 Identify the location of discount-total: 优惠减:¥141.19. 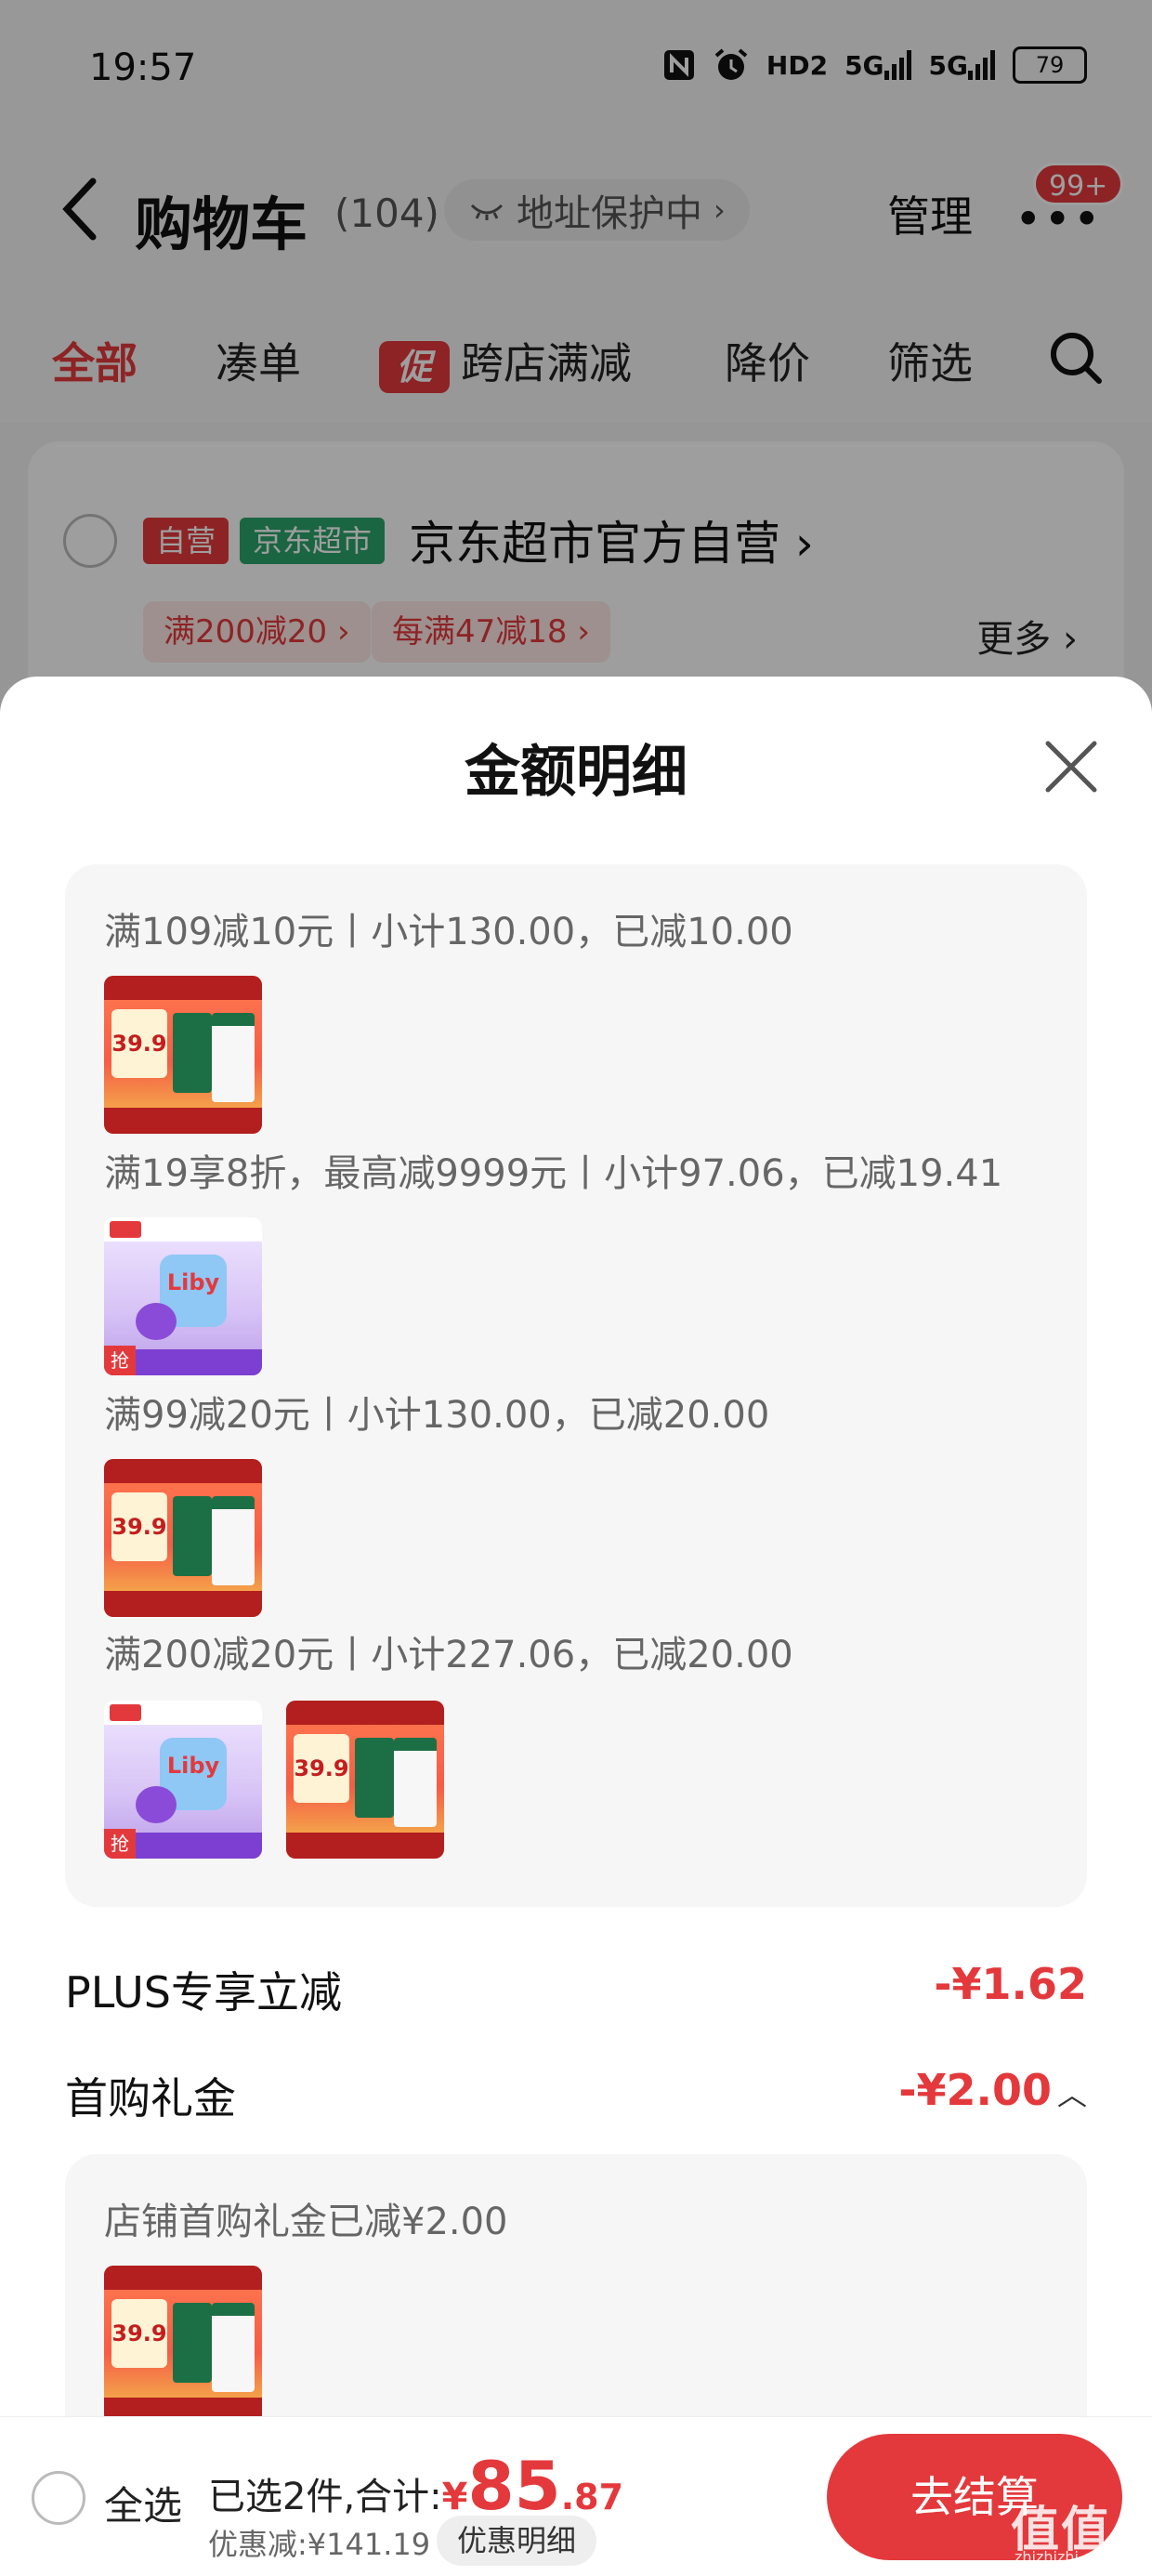
(319, 2544).